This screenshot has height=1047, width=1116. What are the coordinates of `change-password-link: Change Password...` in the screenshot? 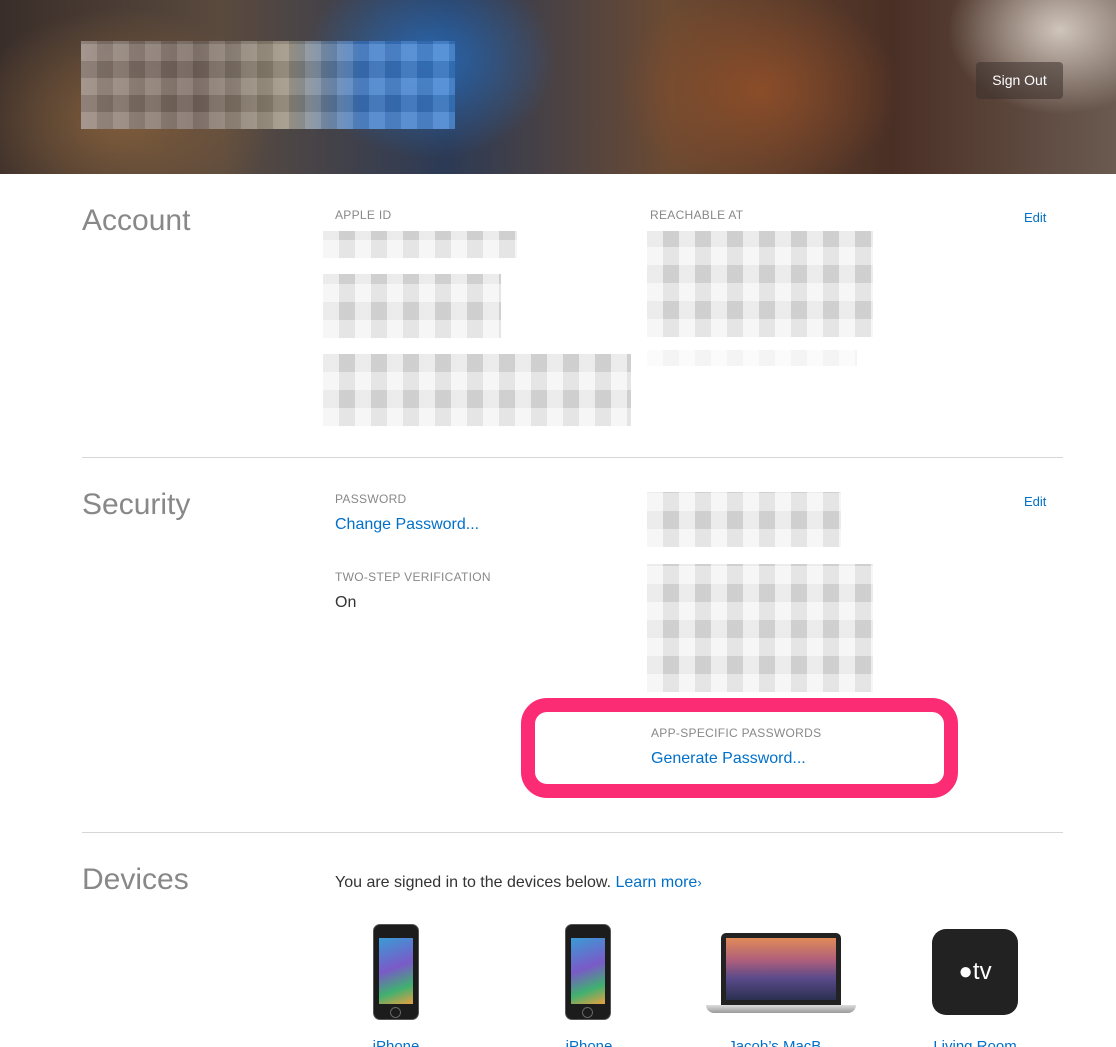 It's located at (407, 525).